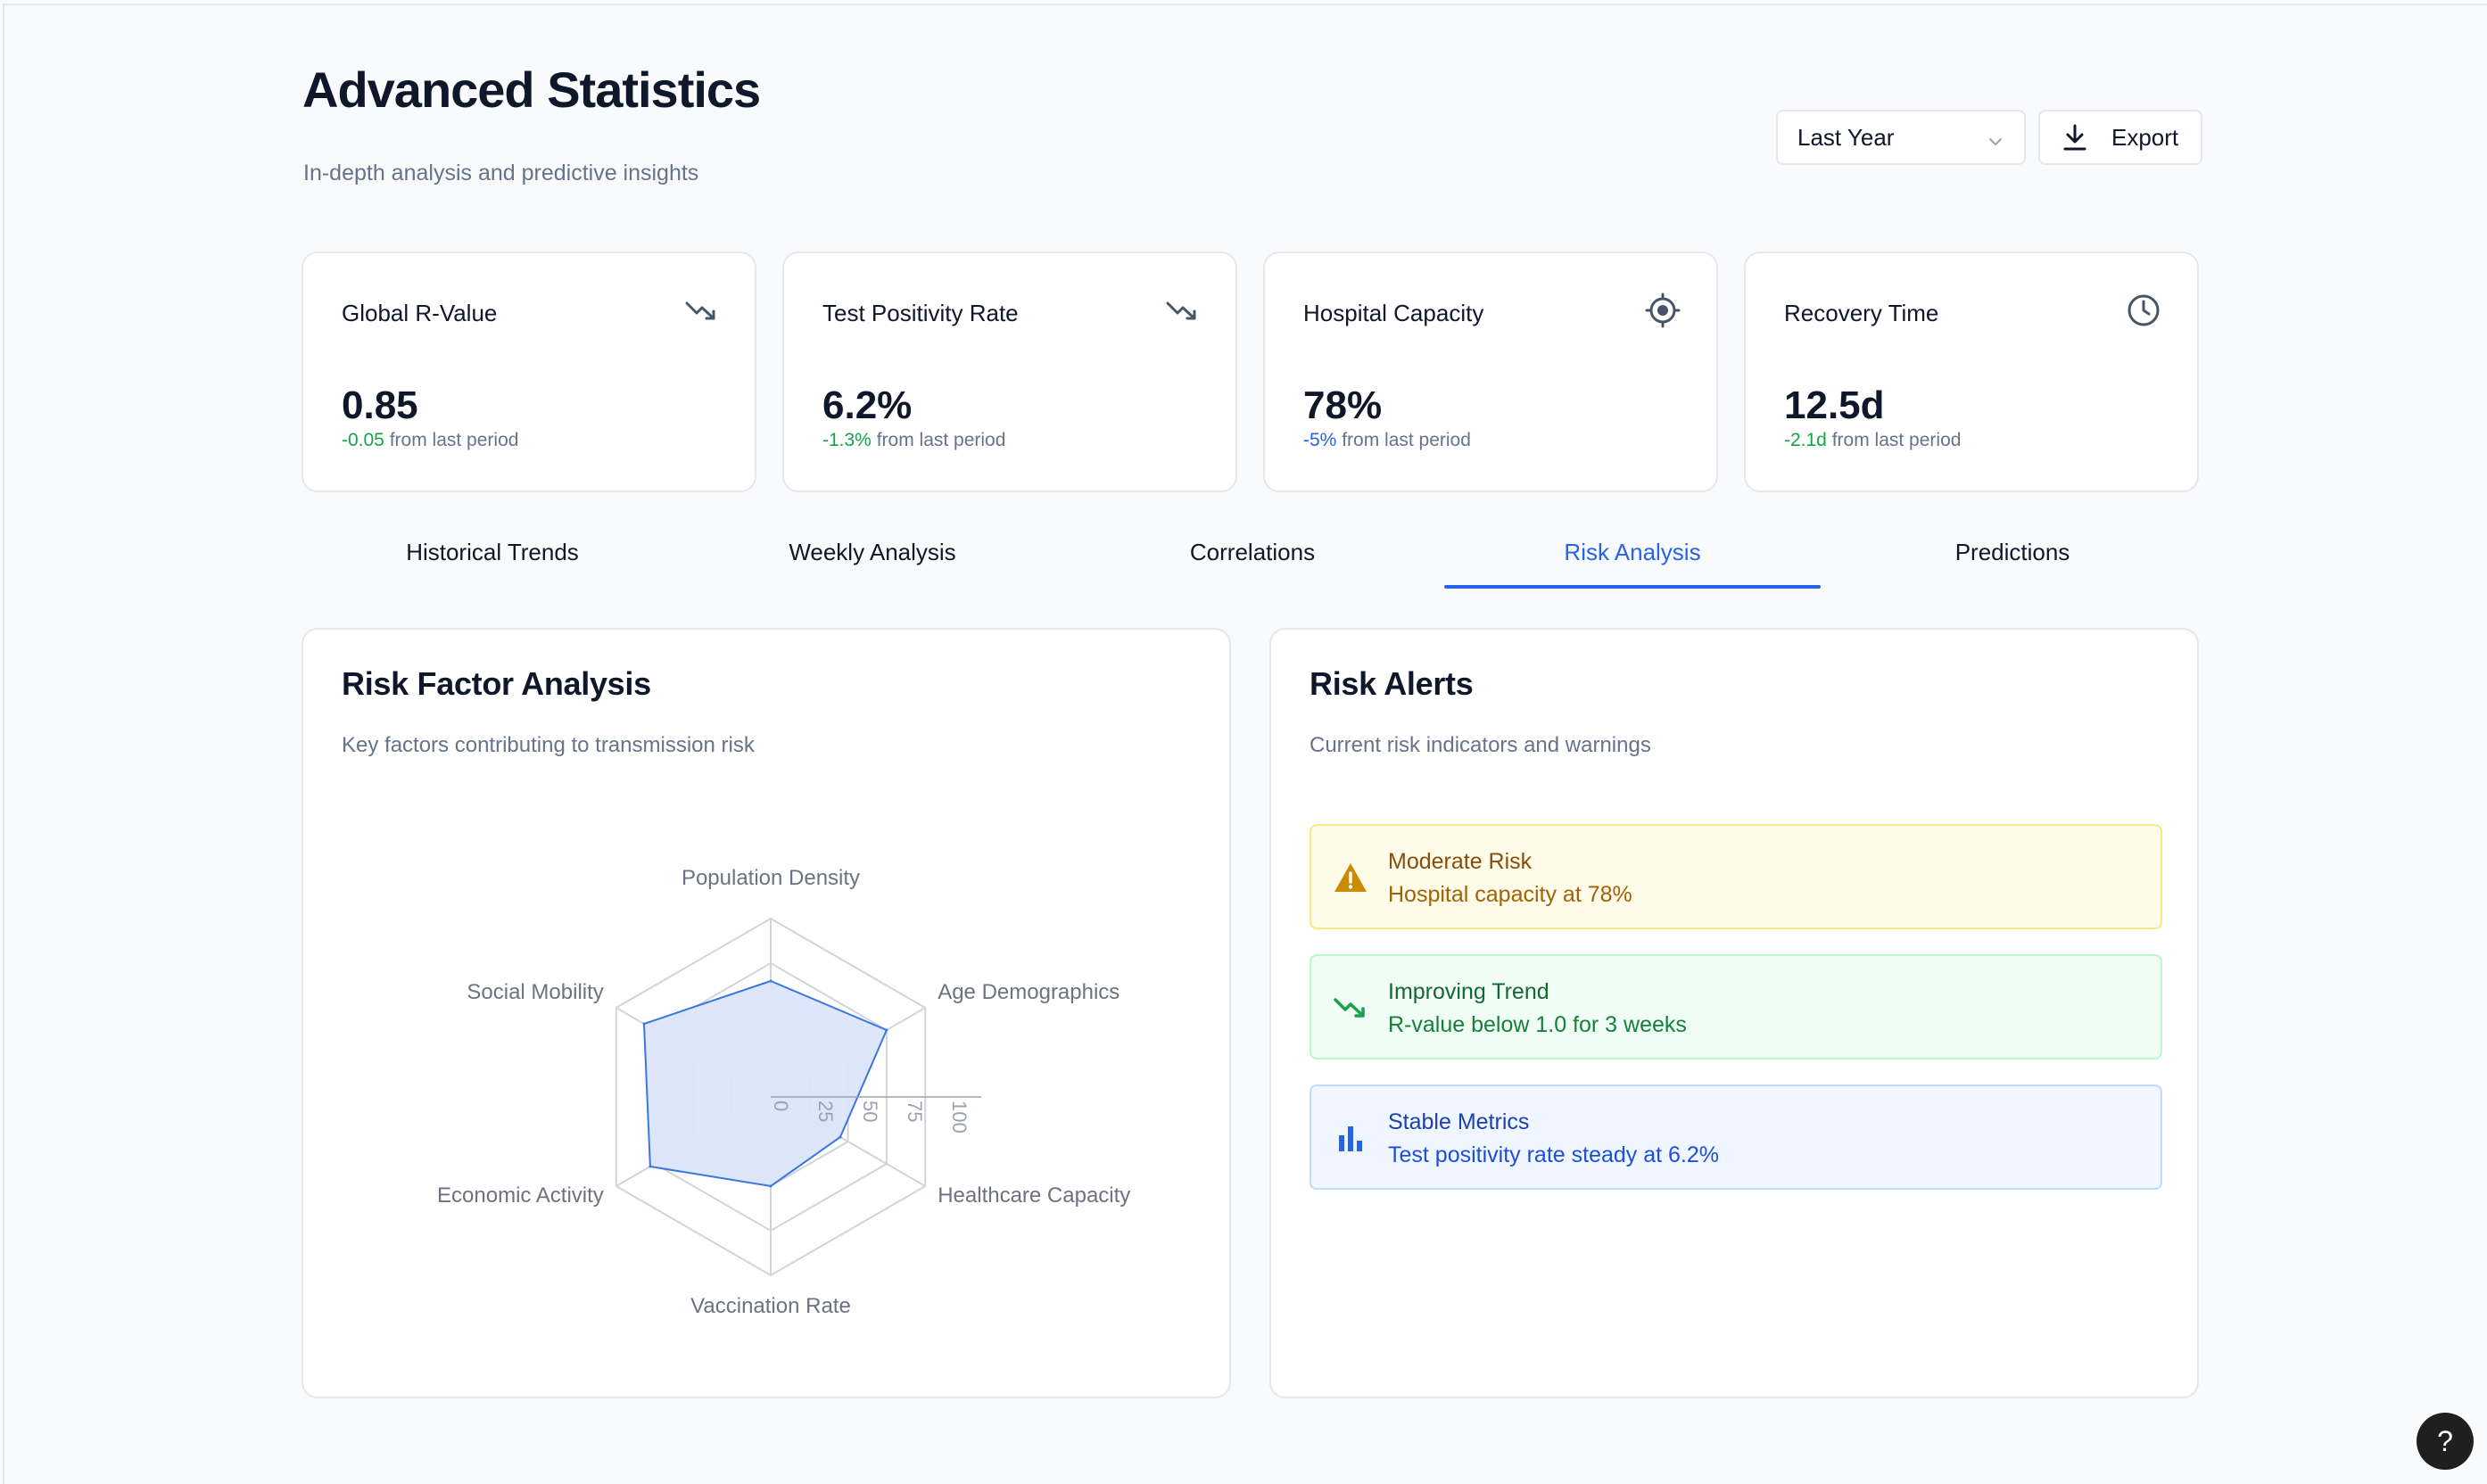  I want to click on alert-title: Moderate Risk, so click(1460, 861).